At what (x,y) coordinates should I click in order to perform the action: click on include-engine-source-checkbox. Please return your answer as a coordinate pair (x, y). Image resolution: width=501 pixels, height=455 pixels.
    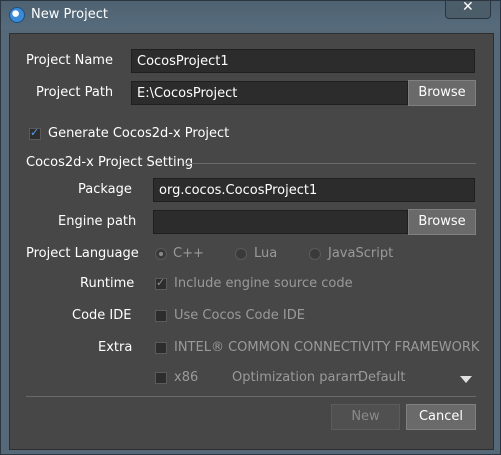
    Looking at the image, I should click on (161, 283).